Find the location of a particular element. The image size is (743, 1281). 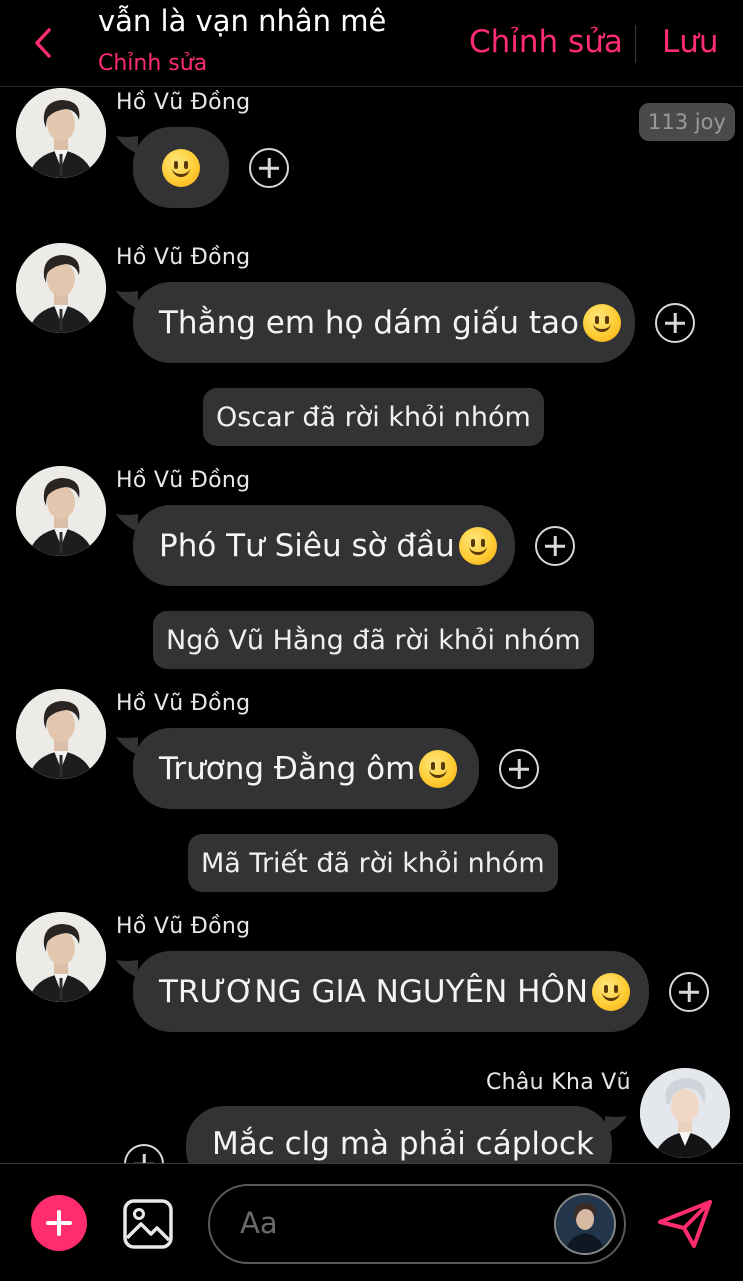

system-message: Mã Triết đã rời khỏi nhóm is located at coordinates (373, 863).